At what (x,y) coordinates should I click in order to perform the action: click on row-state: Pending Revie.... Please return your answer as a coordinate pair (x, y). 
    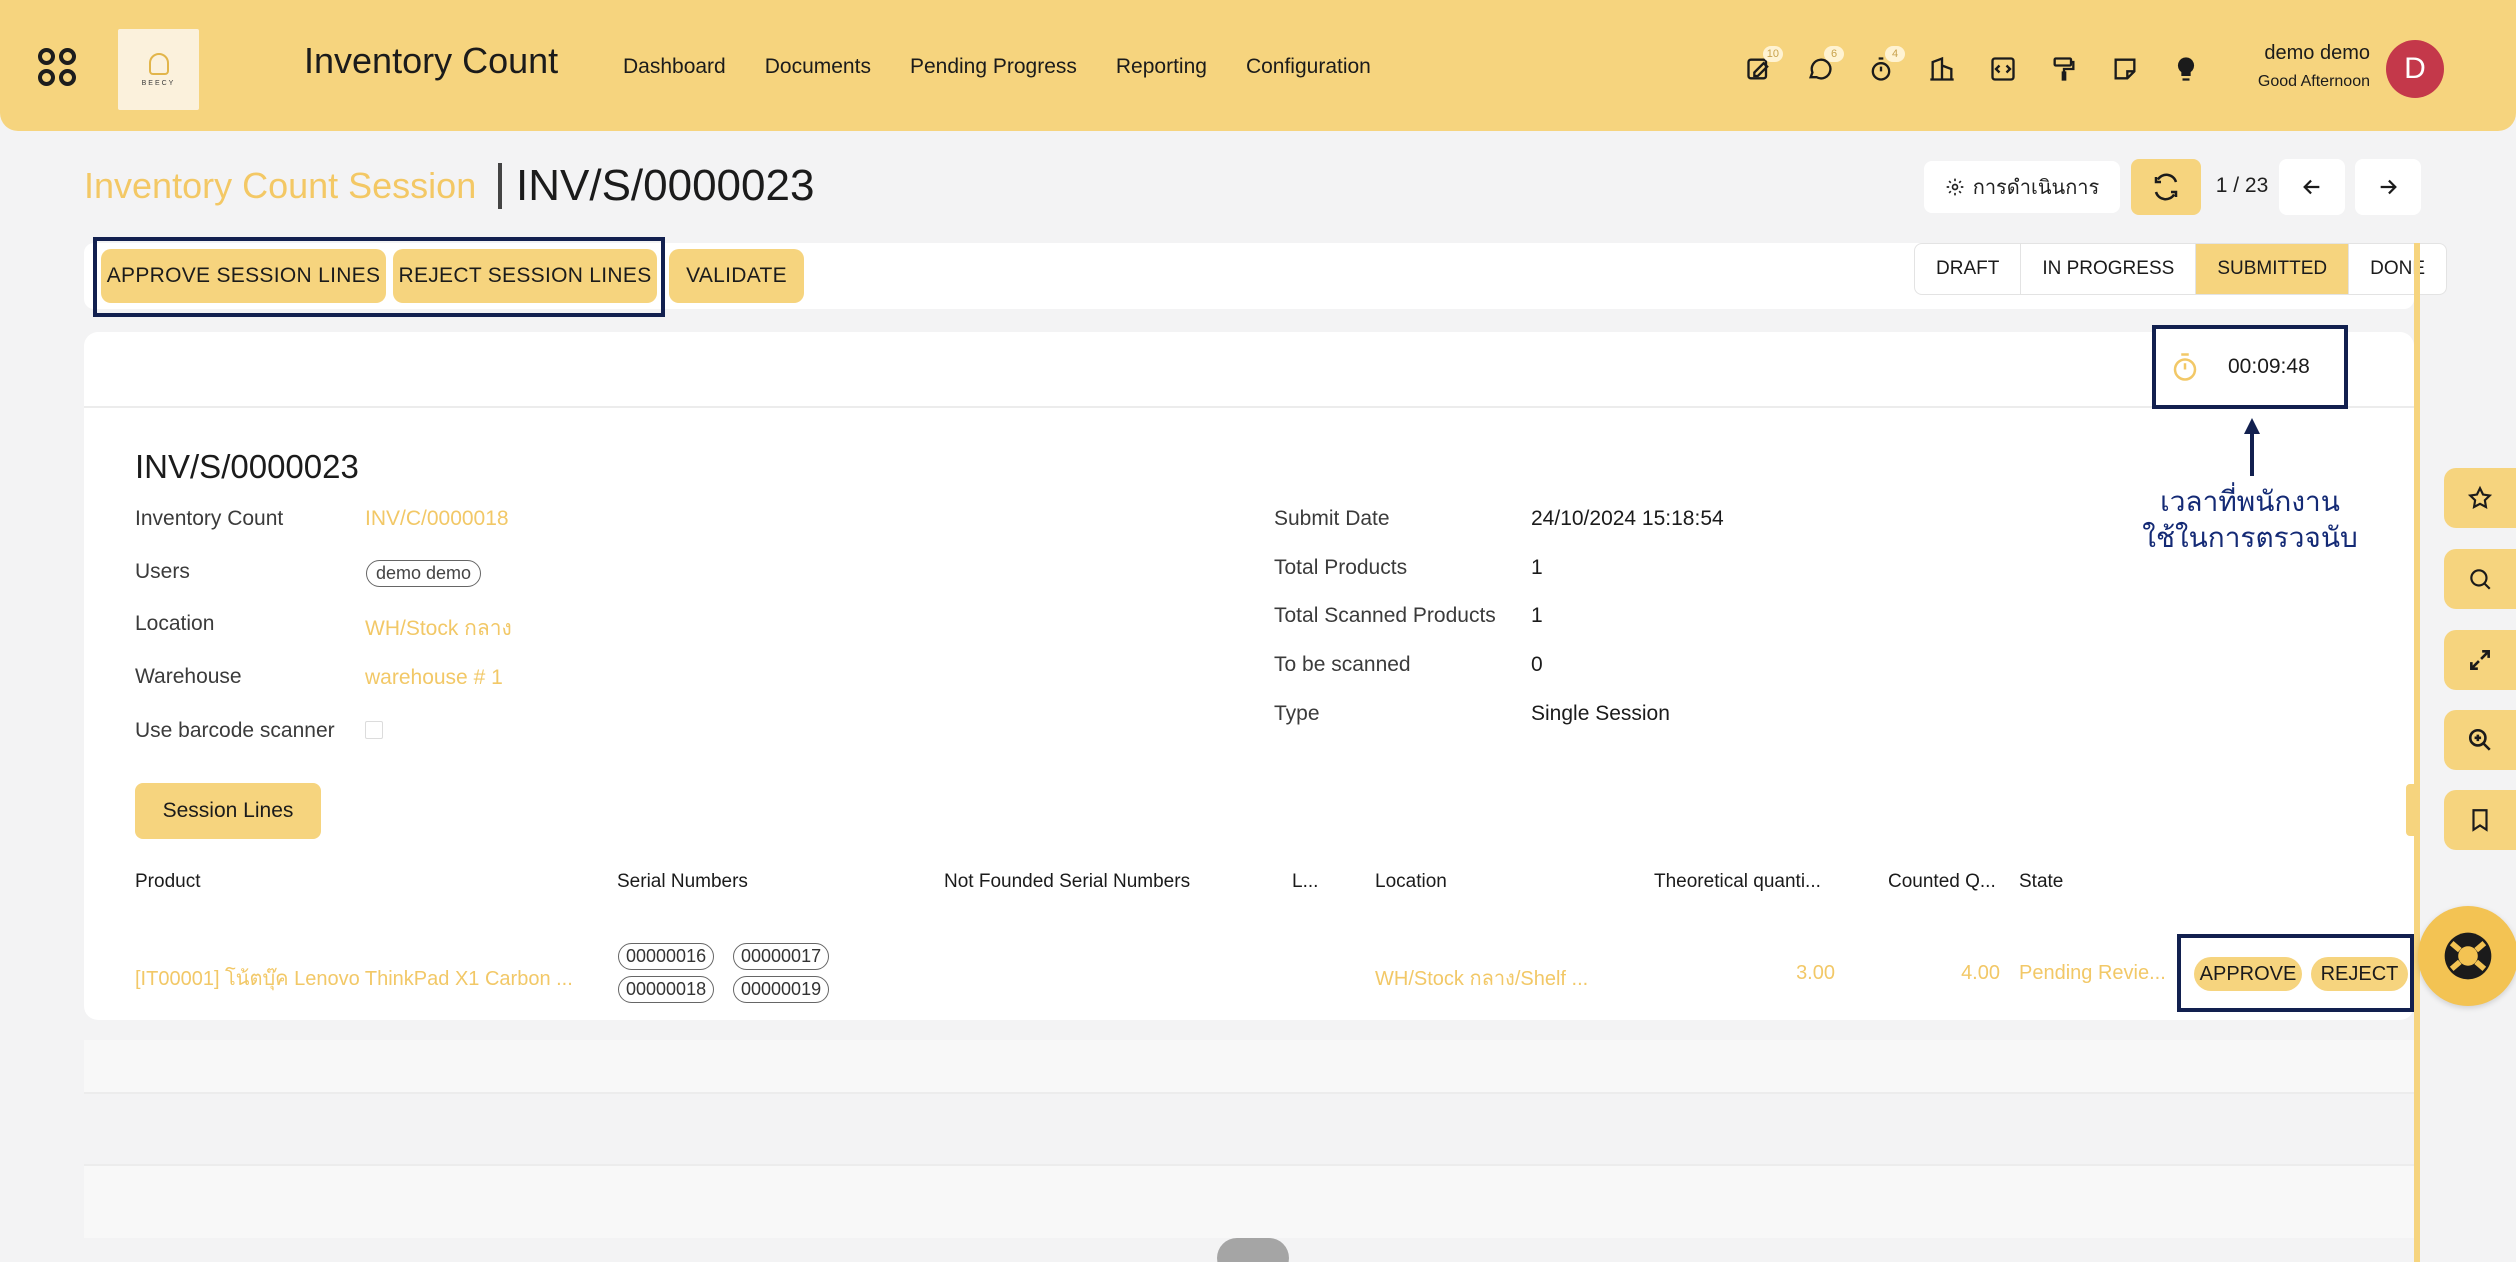
    Looking at the image, I should click on (2092, 973).